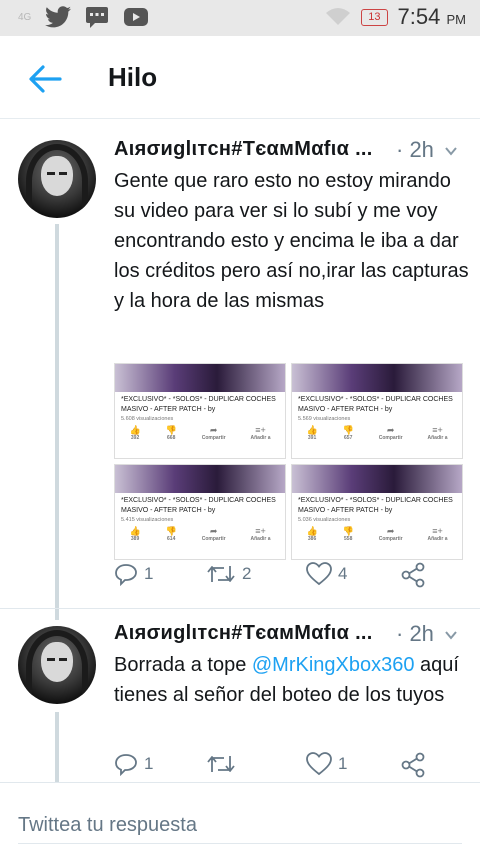 This screenshot has width=480, height=855. I want to click on media-dislikes: 668, so click(171, 438).